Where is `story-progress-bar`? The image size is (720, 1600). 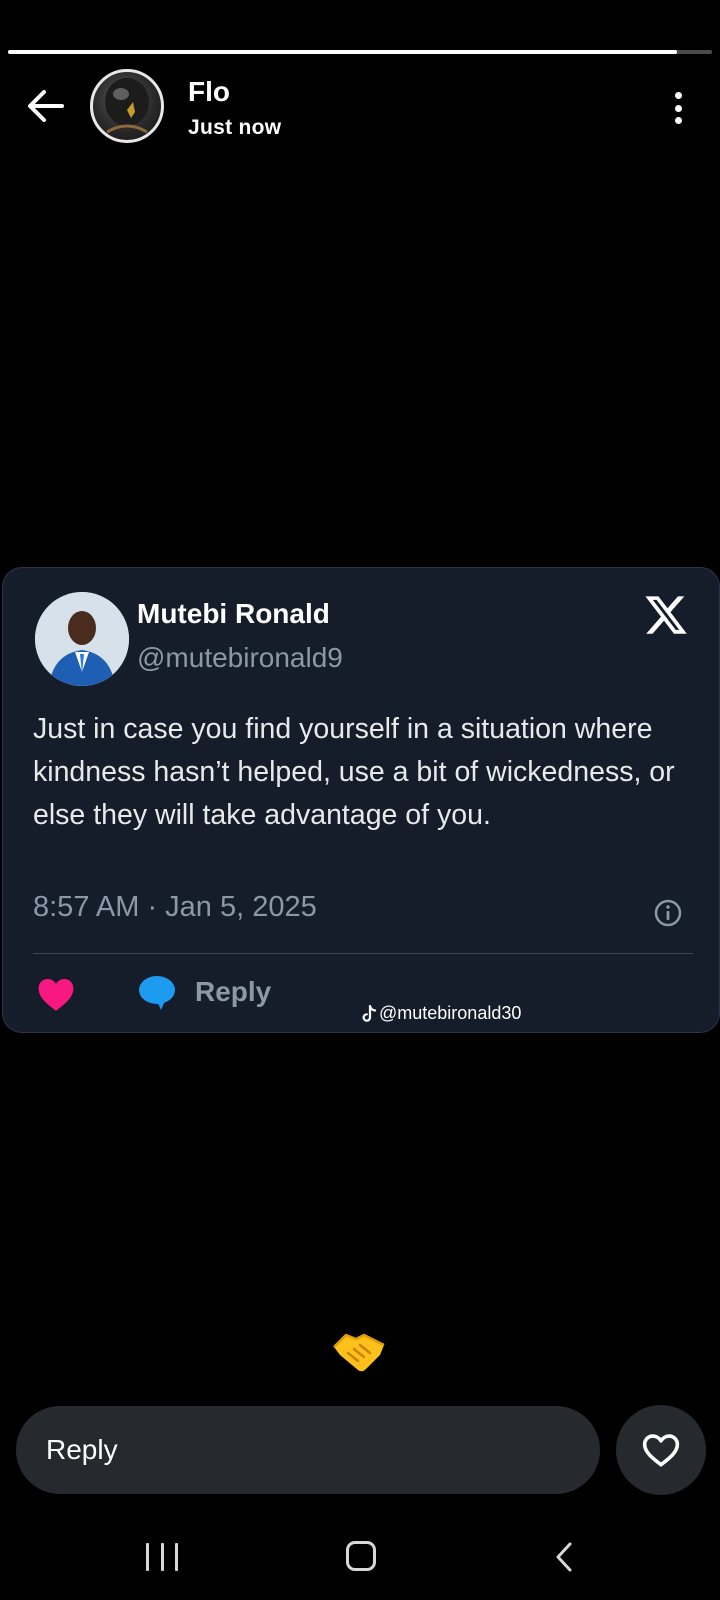 story-progress-bar is located at coordinates (360, 52).